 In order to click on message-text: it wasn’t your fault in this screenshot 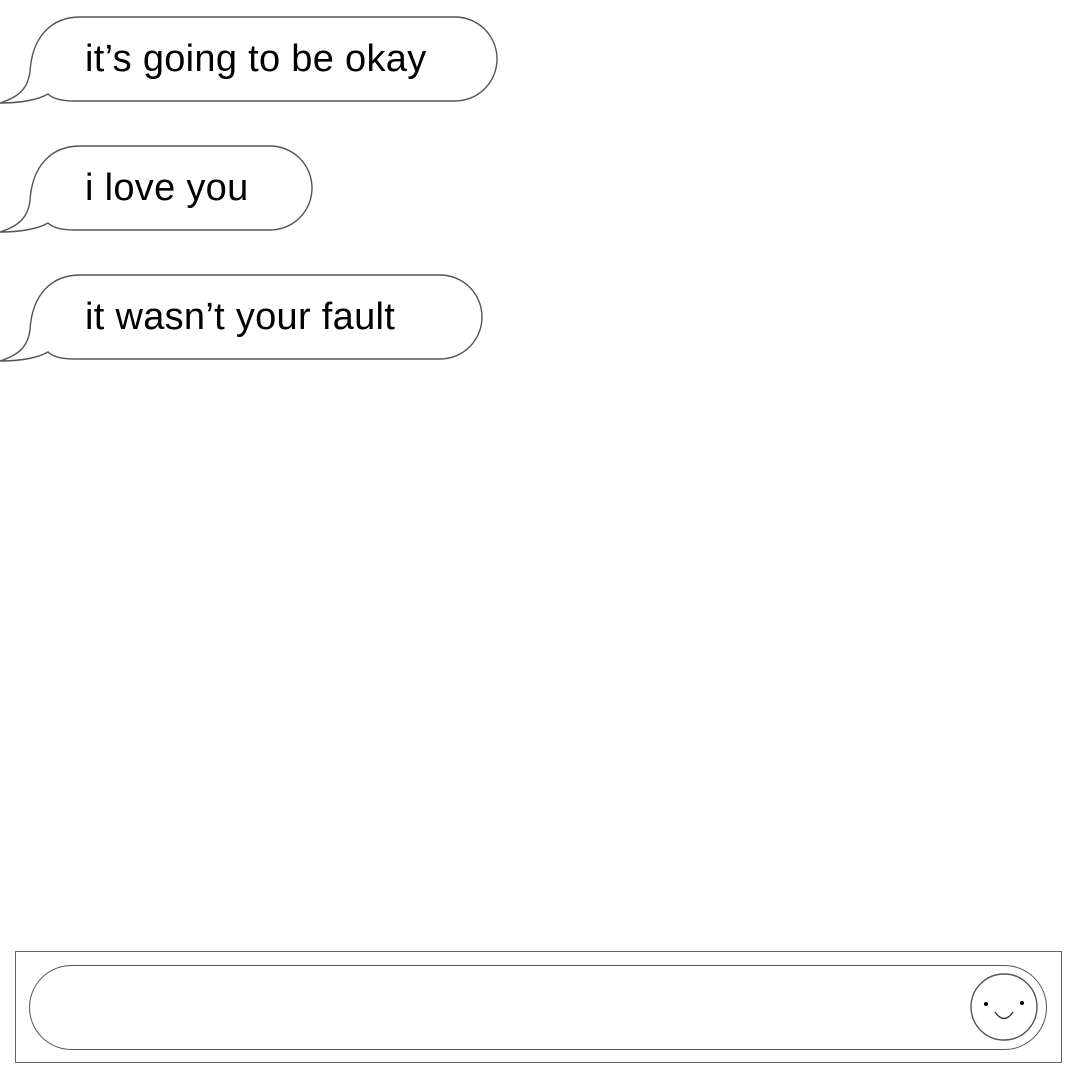, I will do `click(240, 317)`.